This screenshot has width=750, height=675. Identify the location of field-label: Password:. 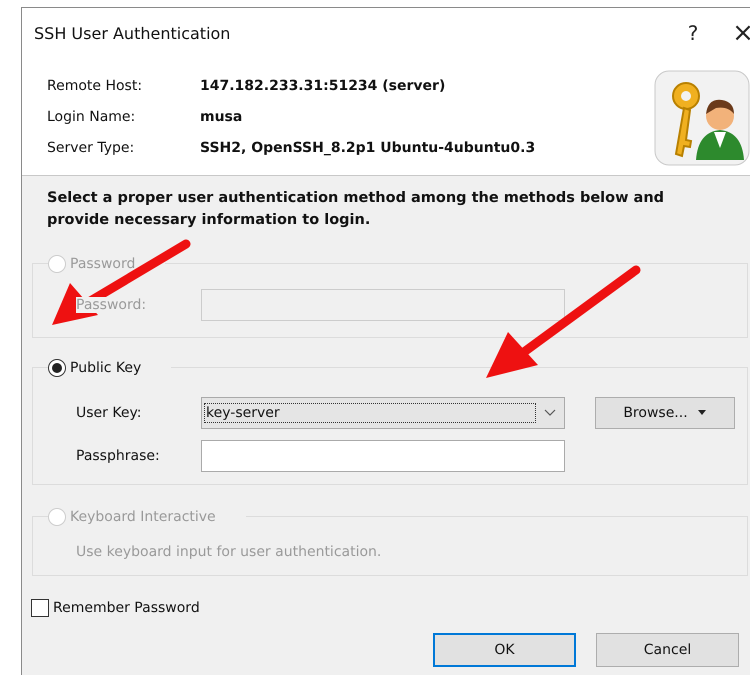
(111, 304).